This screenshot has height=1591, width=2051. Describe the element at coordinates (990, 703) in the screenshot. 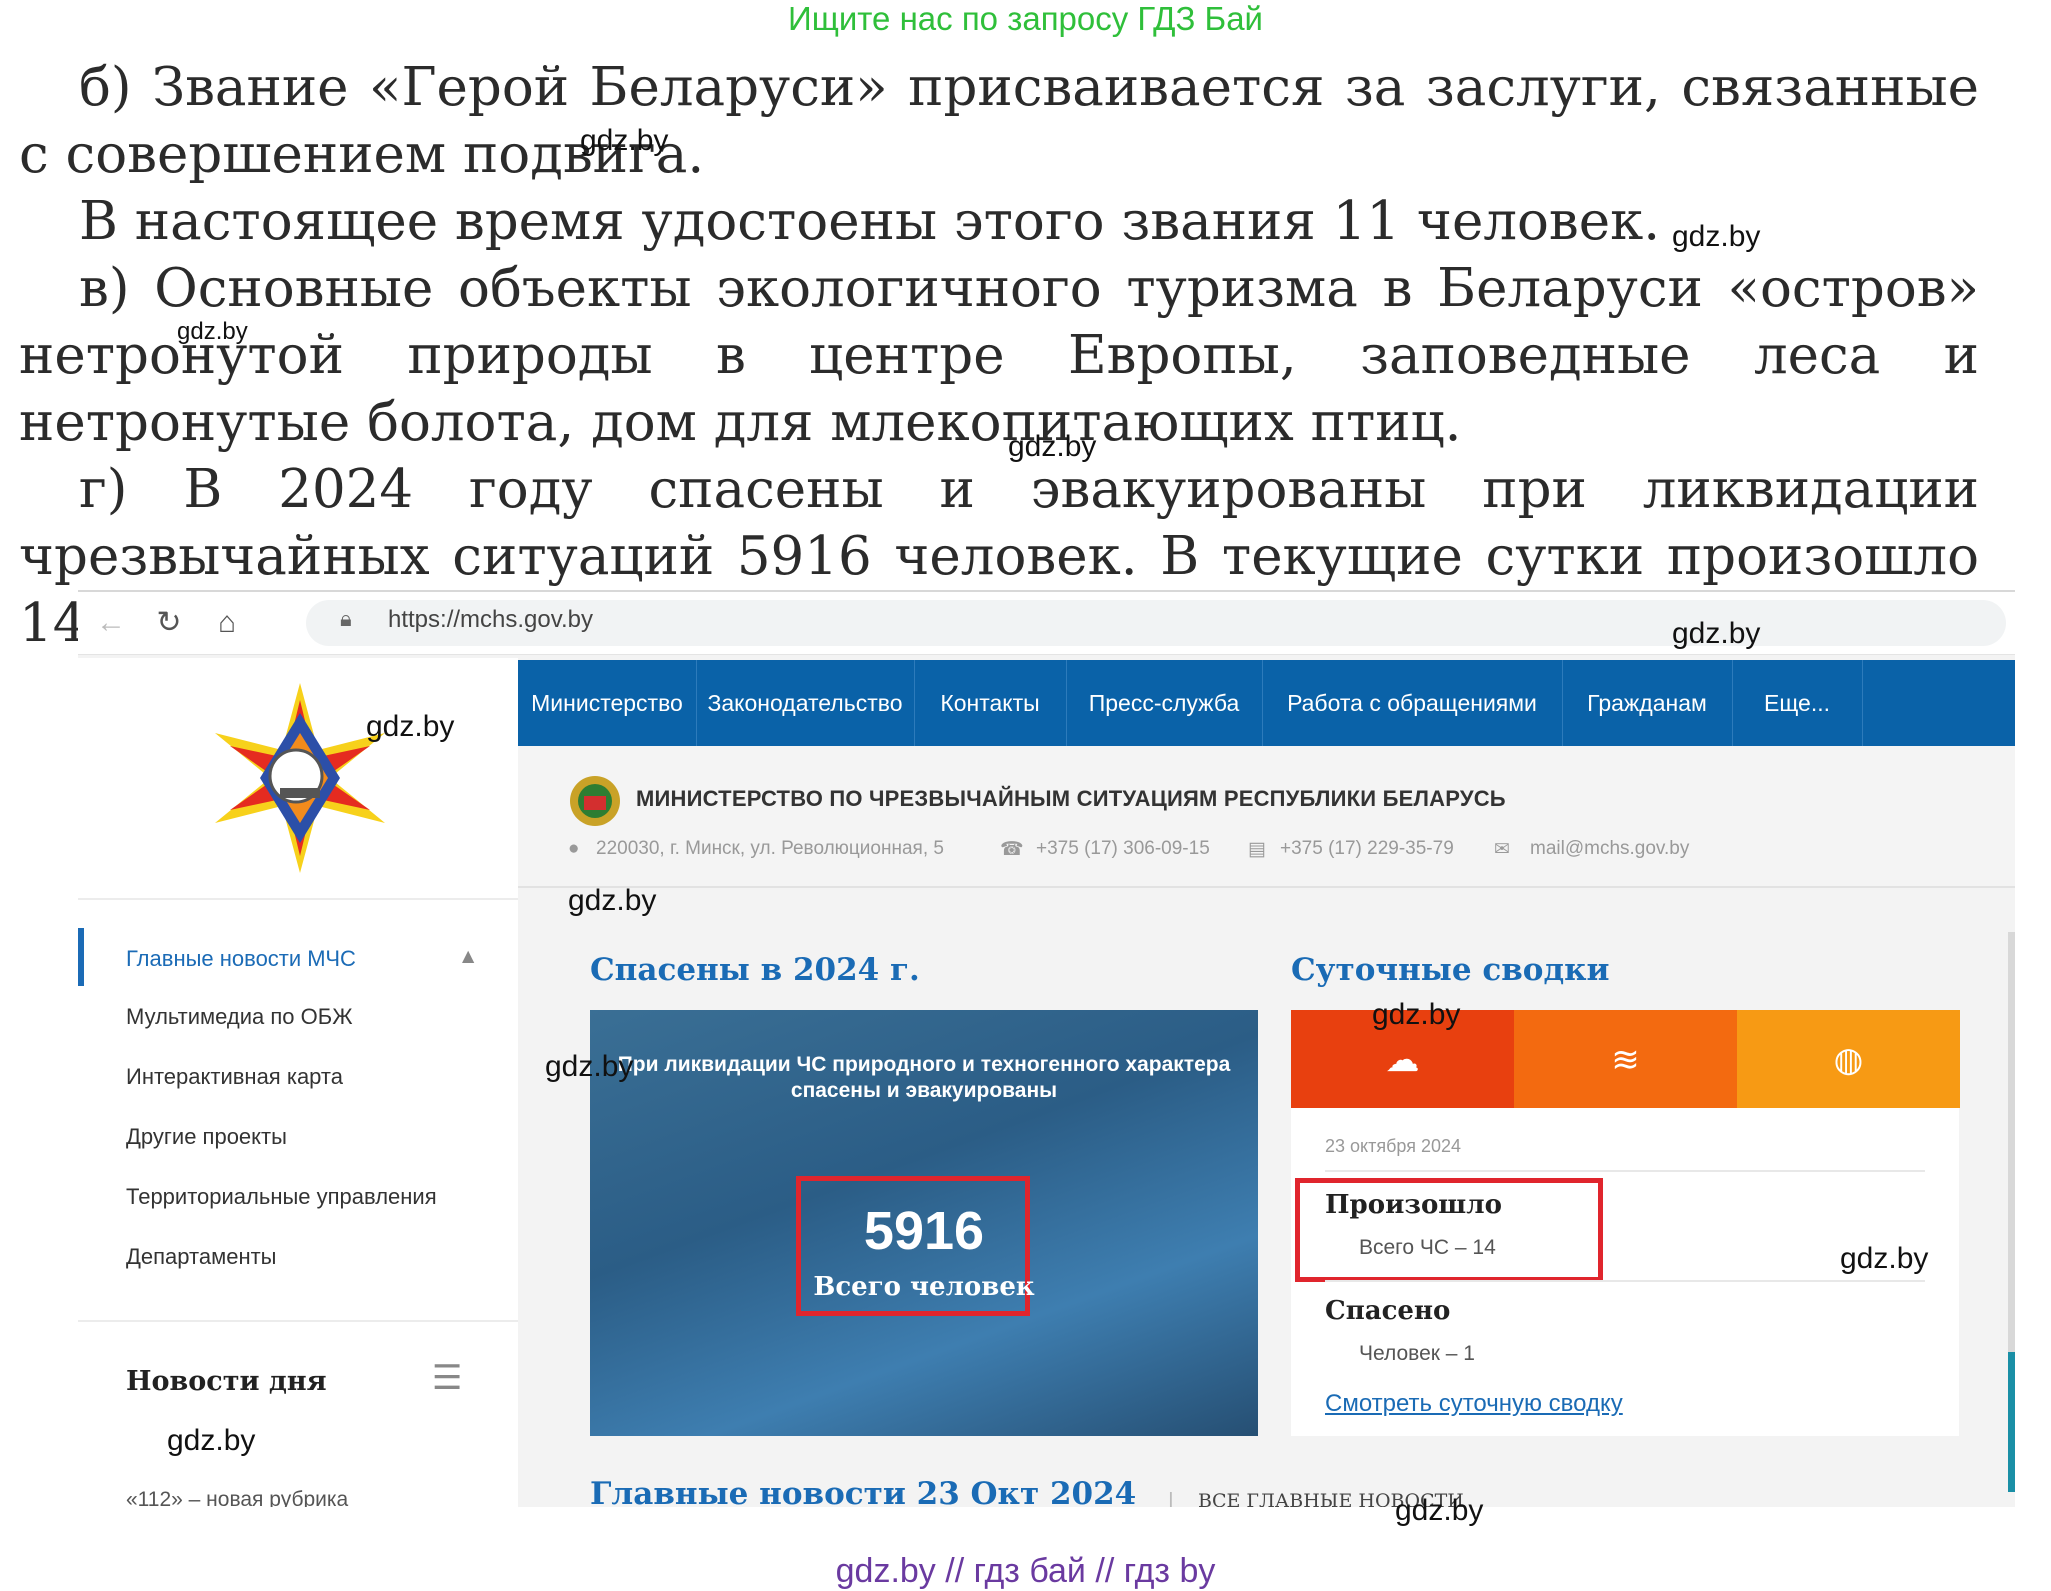

I see `tab-contacts: Контакты` at that location.